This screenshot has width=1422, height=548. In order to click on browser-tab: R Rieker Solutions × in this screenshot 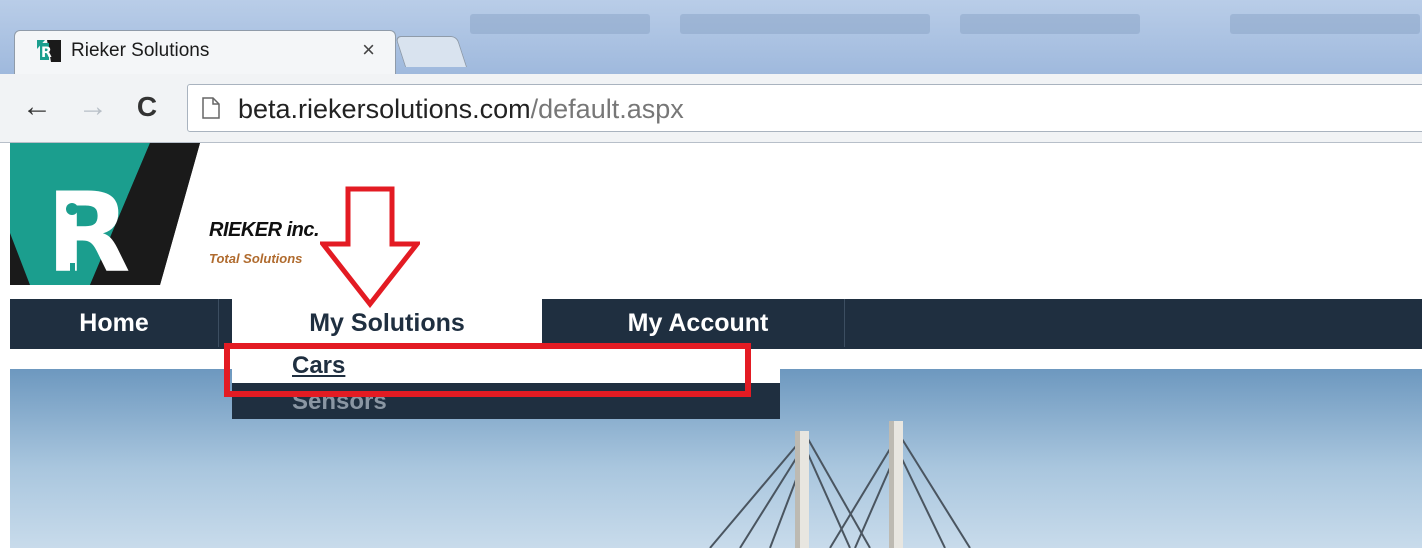, I will do `click(205, 52)`.